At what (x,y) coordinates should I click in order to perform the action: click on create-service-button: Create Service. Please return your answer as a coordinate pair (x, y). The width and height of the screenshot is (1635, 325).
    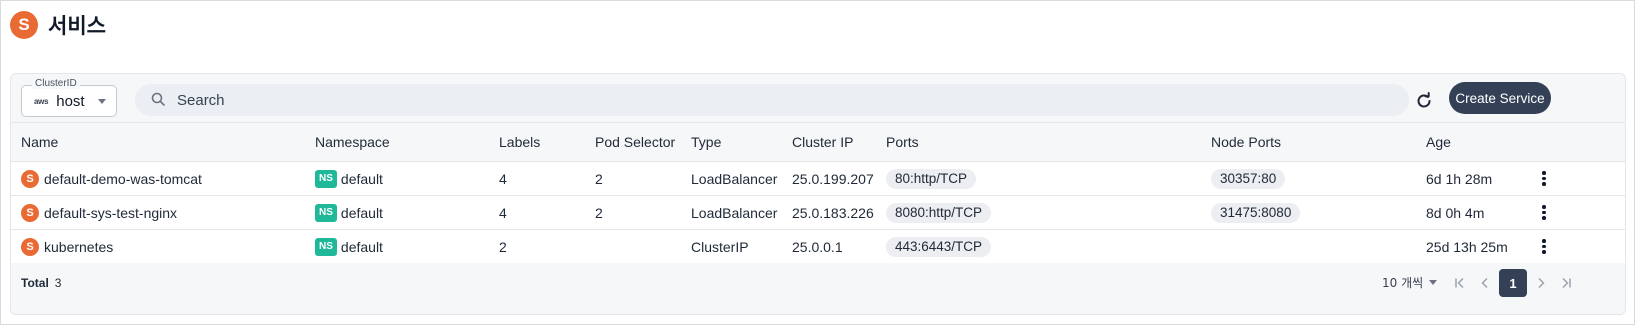
    Looking at the image, I should click on (1500, 98).